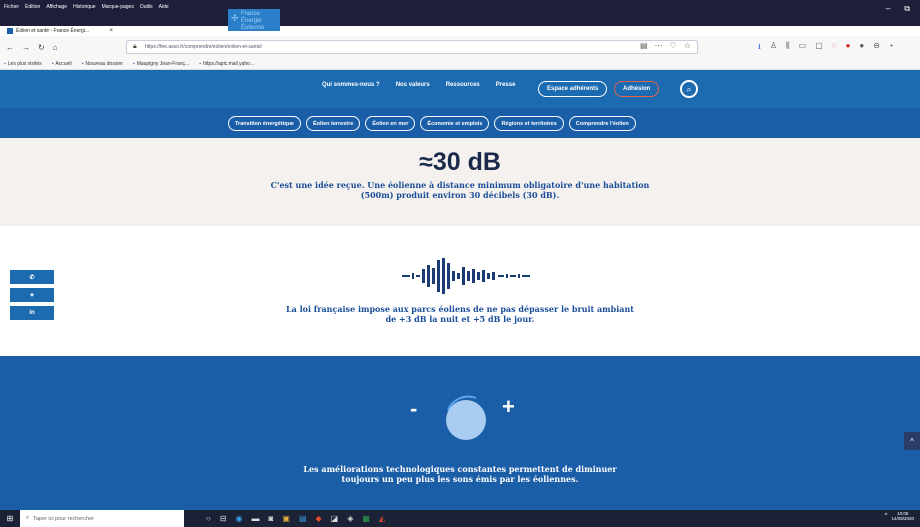 The image size is (920, 527). Describe the element at coordinates (208, 518) in the screenshot. I see `cortana-icon: ○` at that location.